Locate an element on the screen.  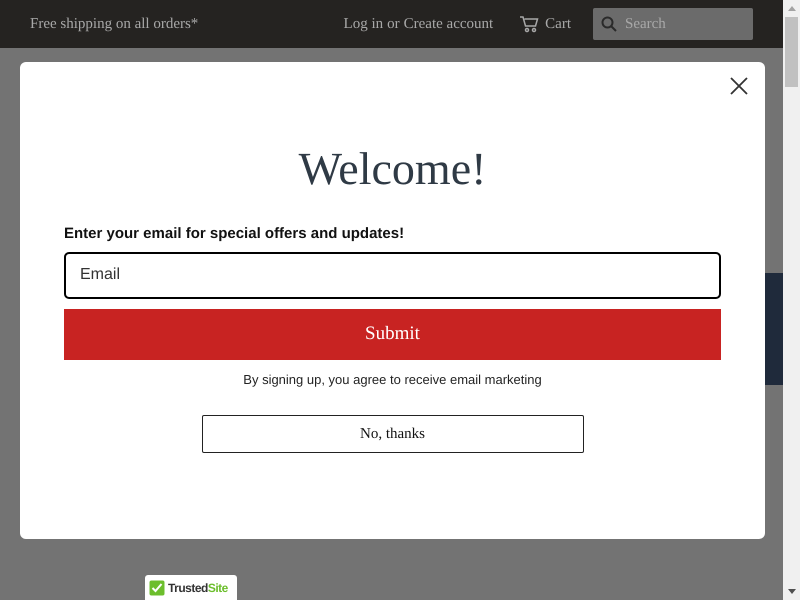
promo-text: Free shipping on all orders* is located at coordinates (114, 24).